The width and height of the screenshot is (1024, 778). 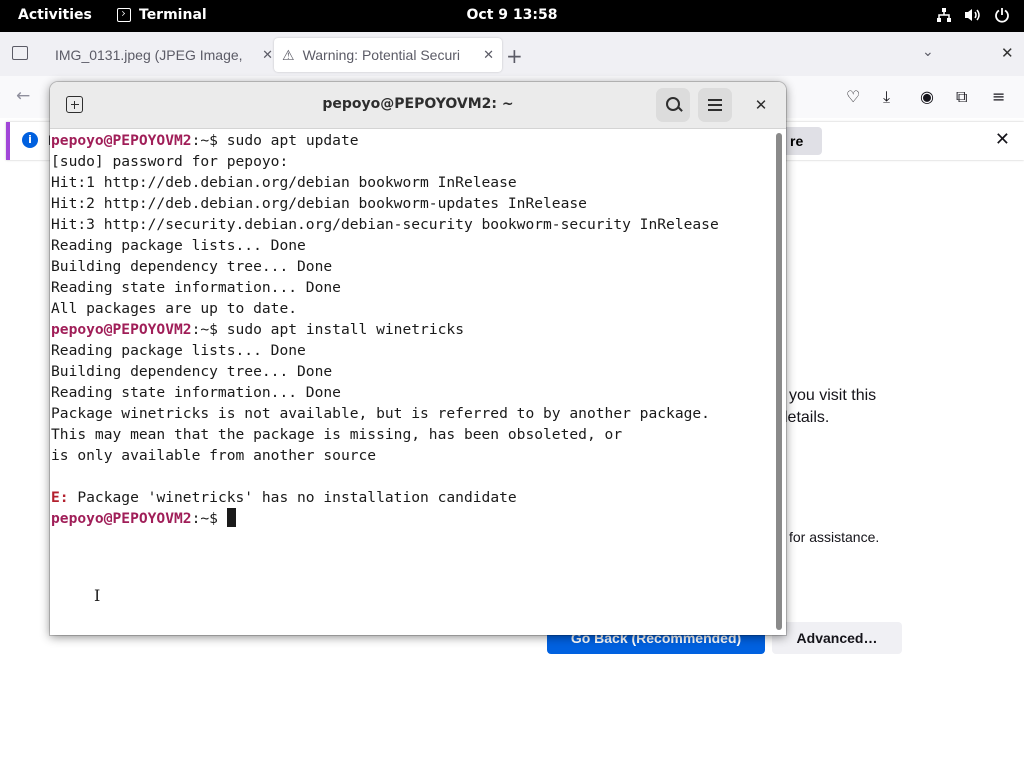 What do you see at coordinates (412, 518) in the screenshot?
I see `command-line: pepoyo@PEPOYOVM2:~$` at bounding box center [412, 518].